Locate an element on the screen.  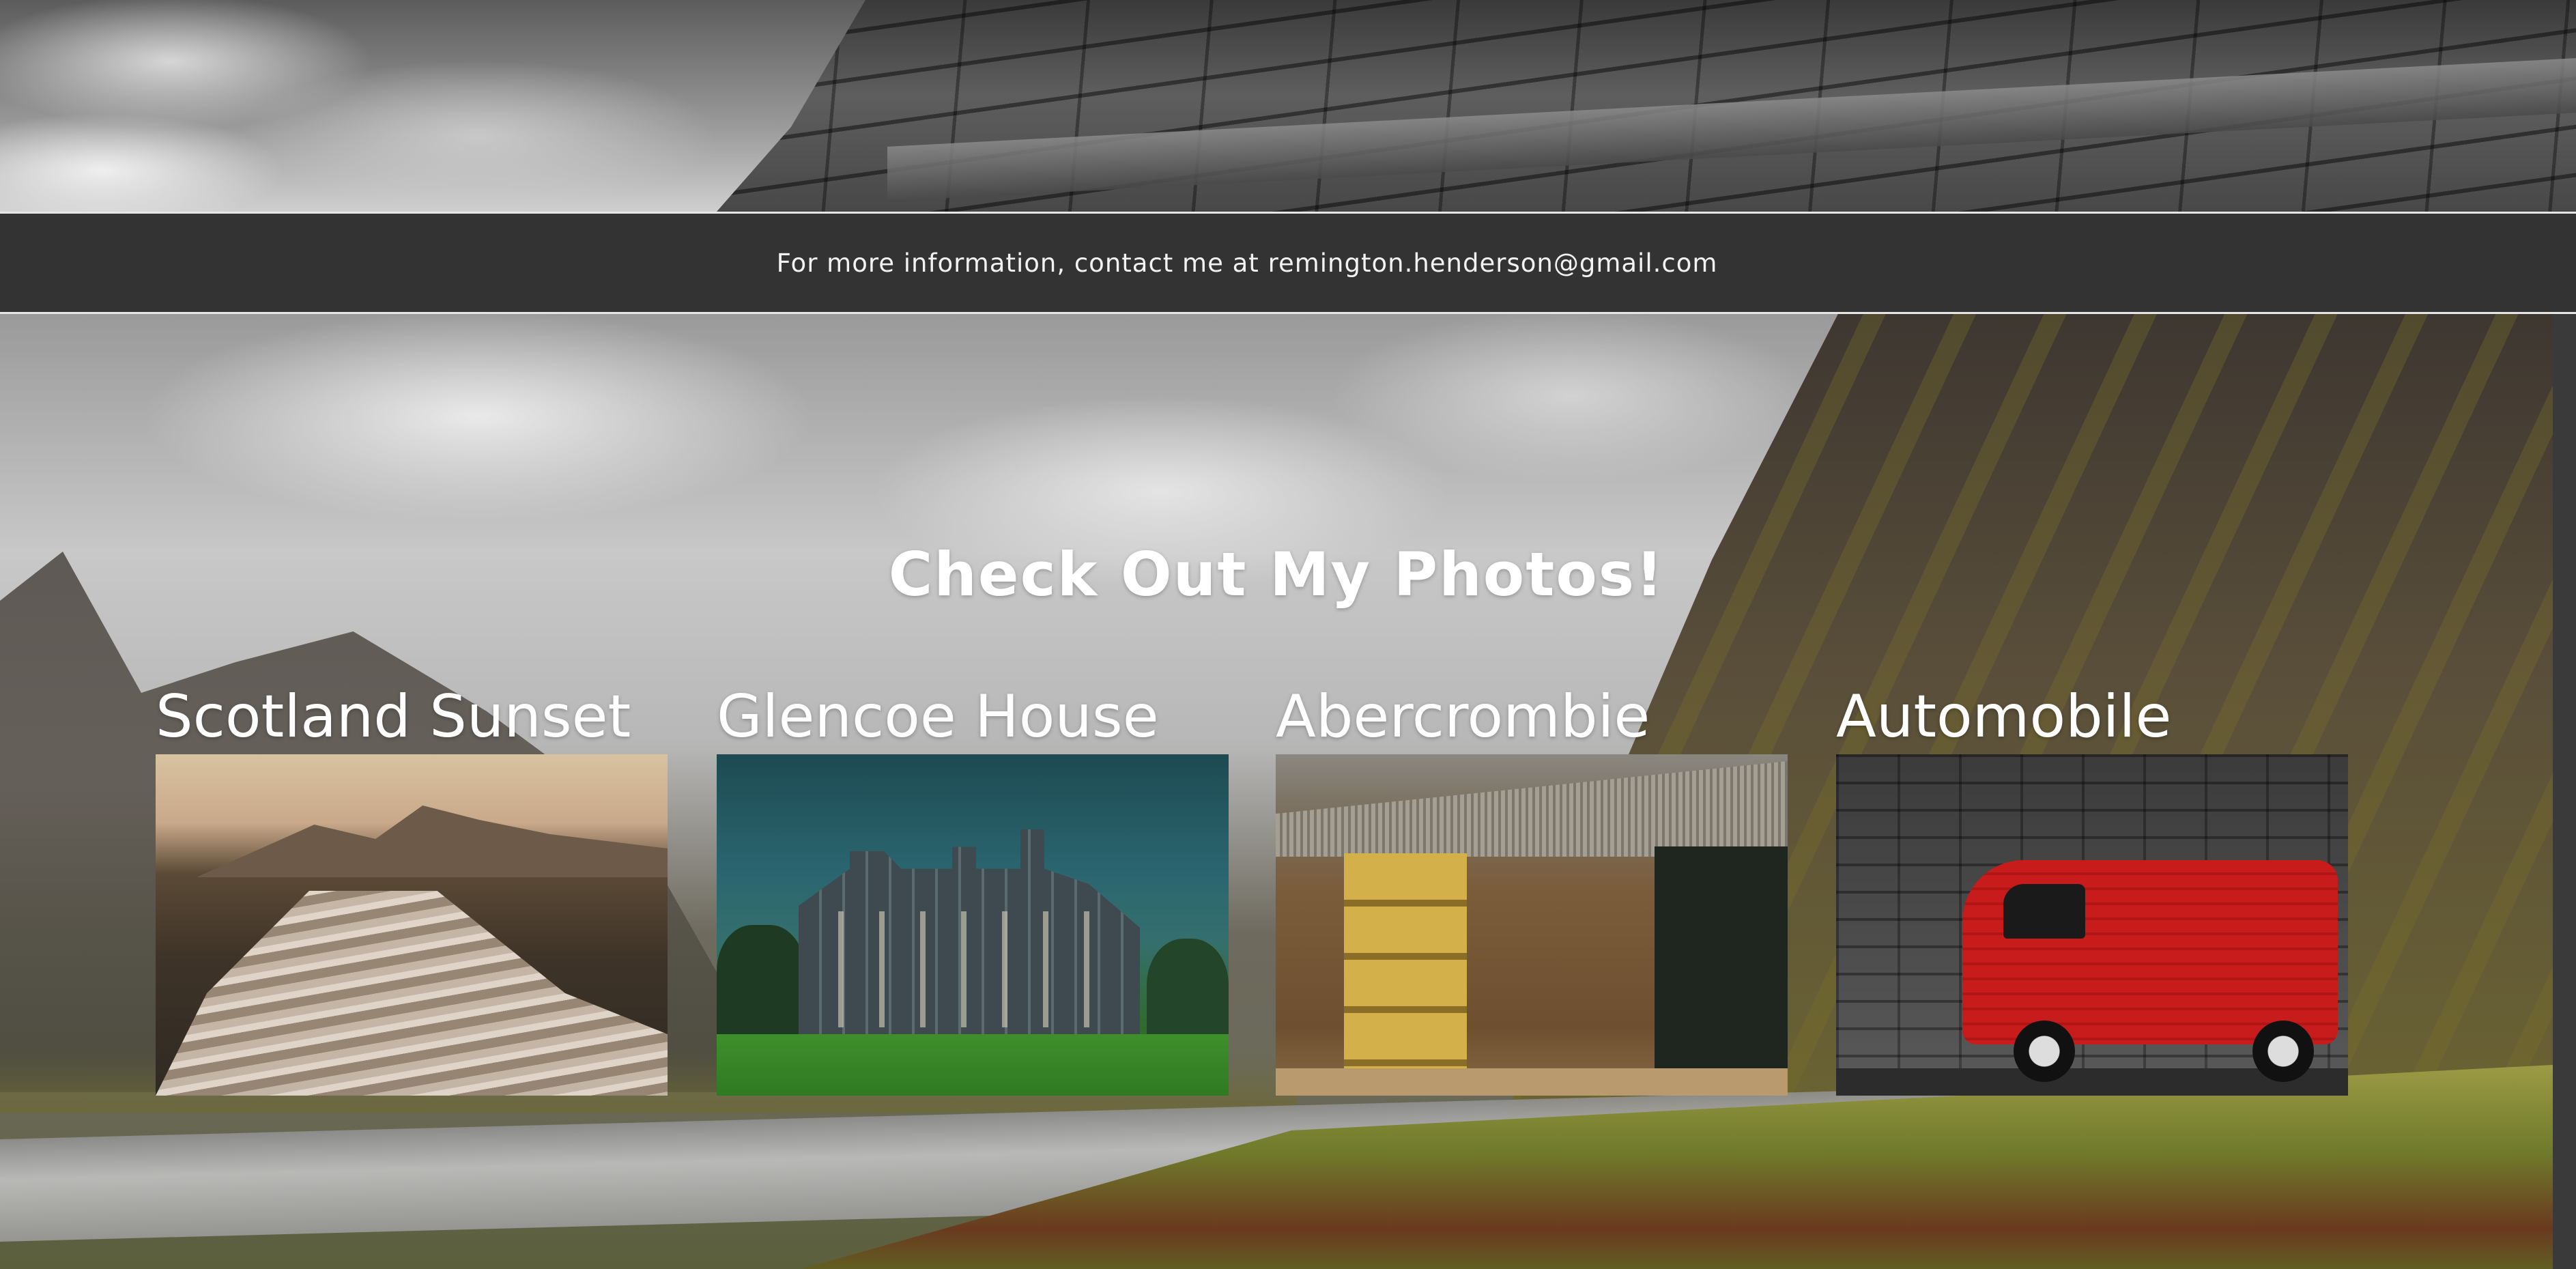
photo-crates is located at coordinates (1405, 963).